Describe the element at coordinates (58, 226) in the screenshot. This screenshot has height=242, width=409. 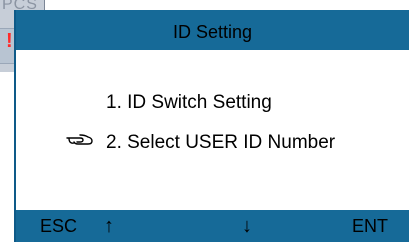
I see `esc-key: ESC` at that location.